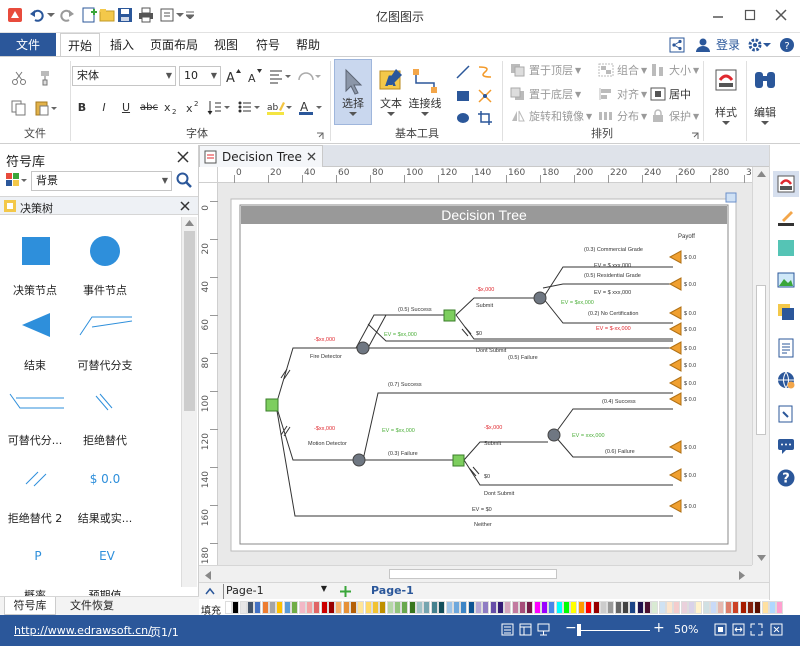 This screenshot has width=800, height=646. I want to click on help-question-icon: ?, so click(787, 45).